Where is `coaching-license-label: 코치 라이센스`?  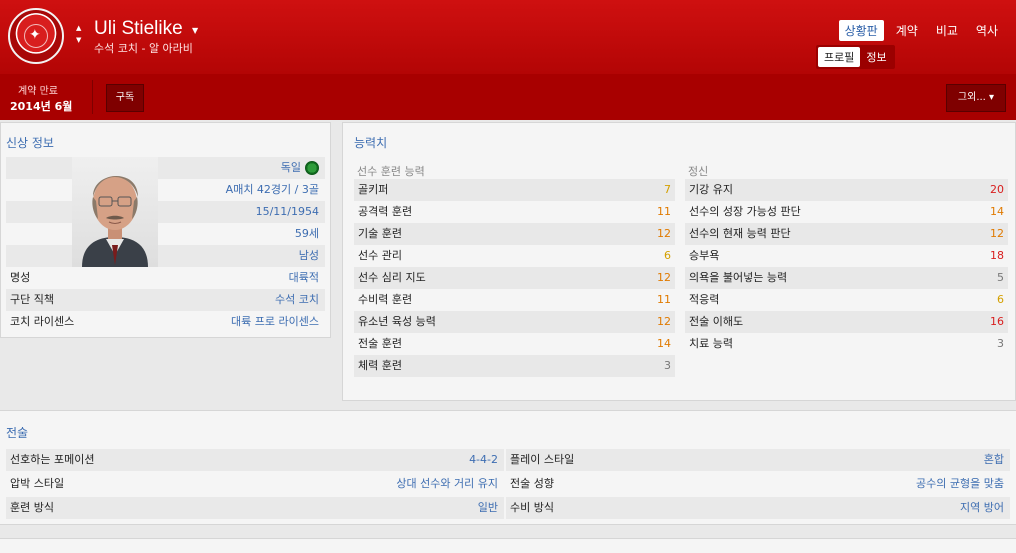 coaching-license-label: 코치 라이센스 is located at coordinates (42, 321).